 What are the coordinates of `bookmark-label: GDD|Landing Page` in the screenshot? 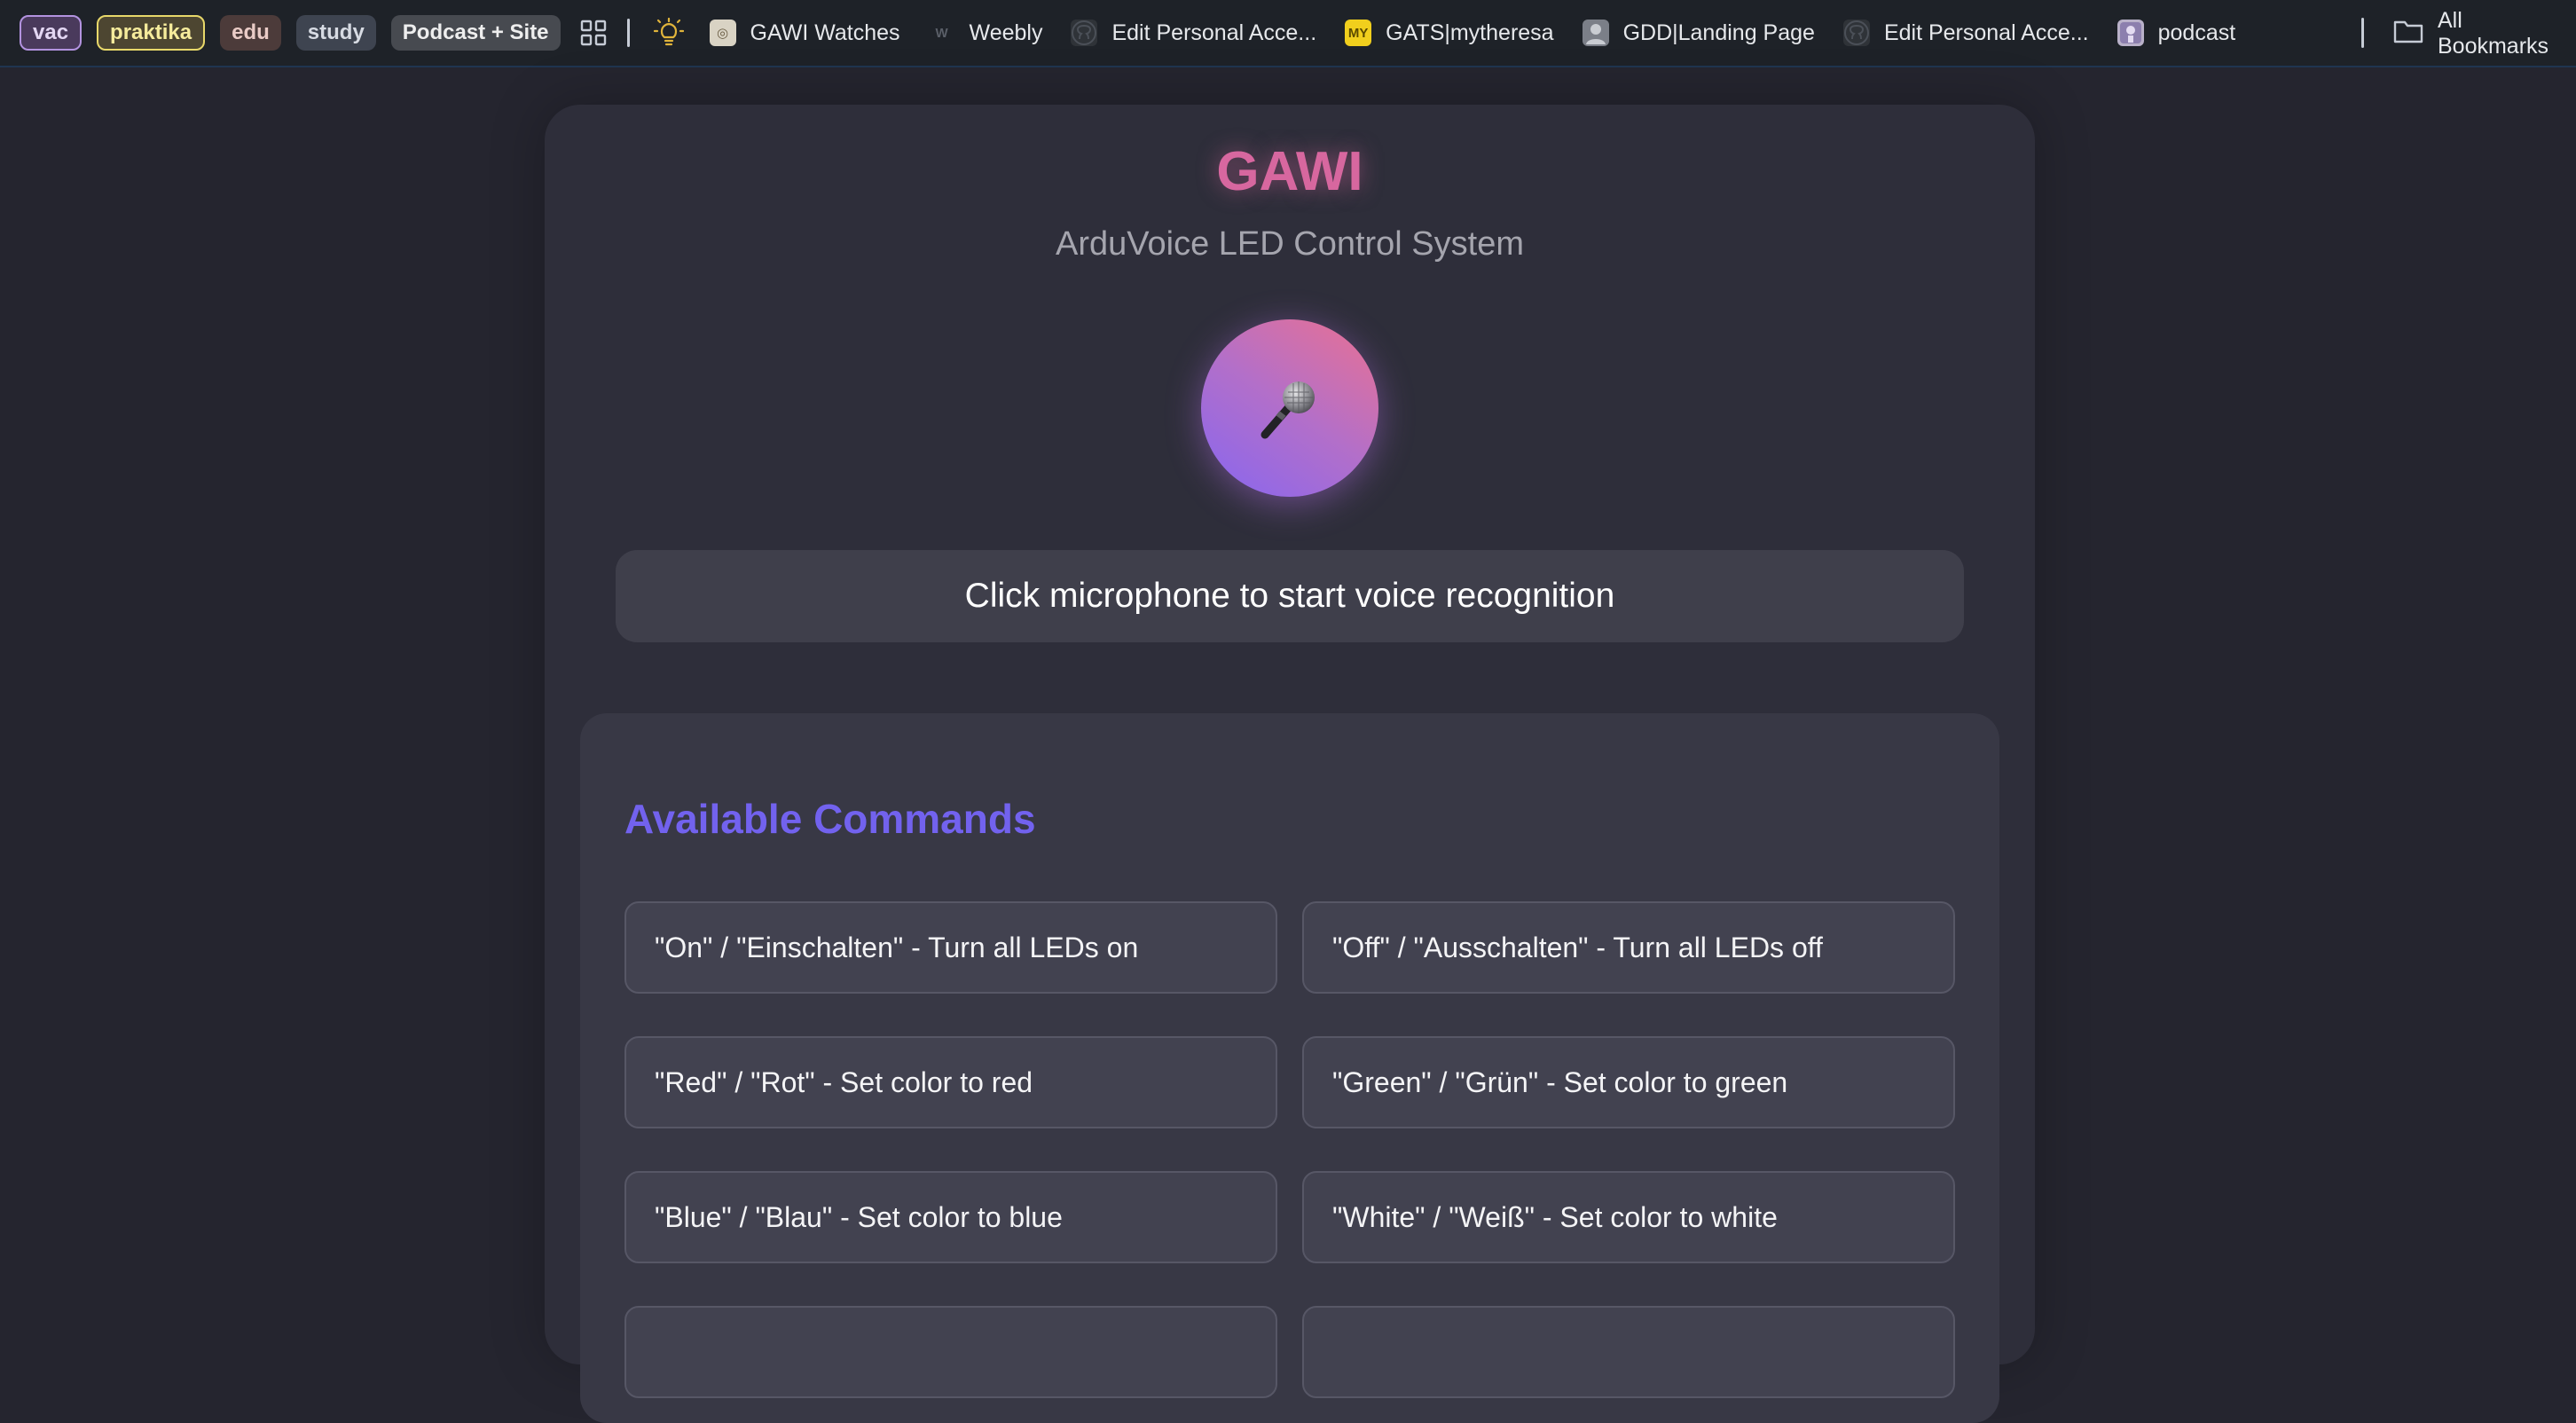 It's located at (1718, 32).